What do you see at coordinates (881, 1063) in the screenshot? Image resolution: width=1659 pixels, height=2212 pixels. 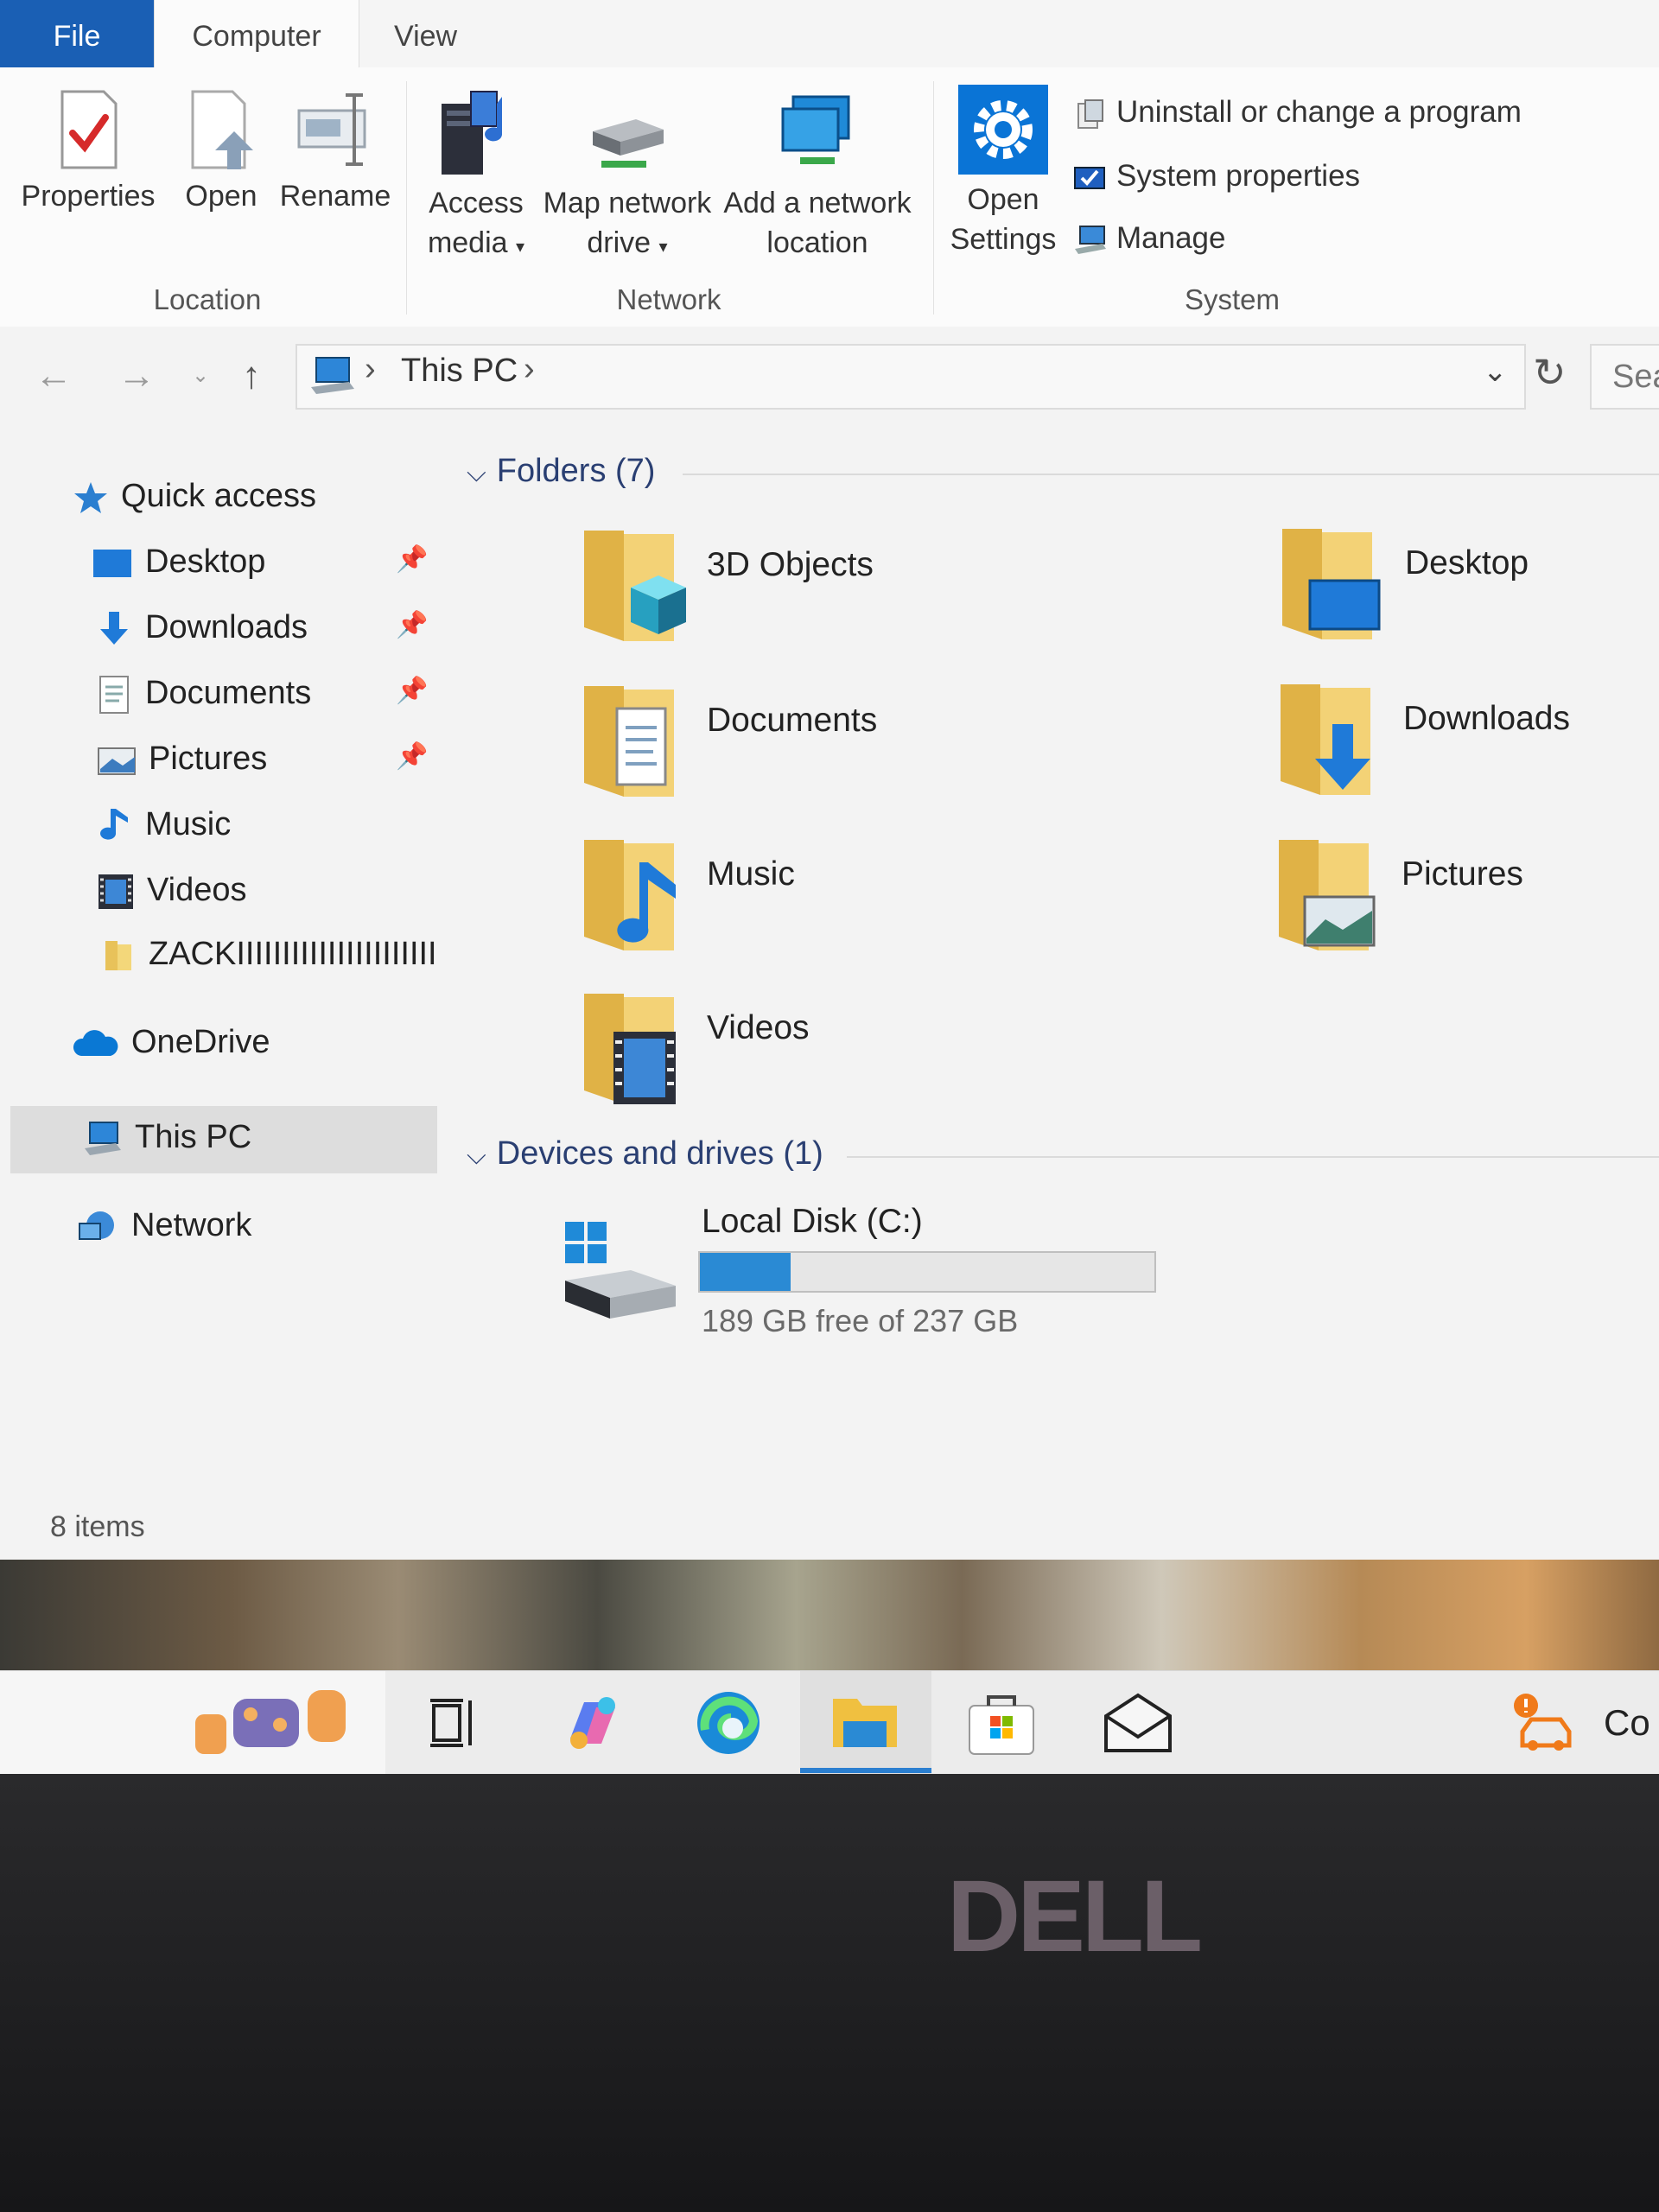 I see `folder-tile-videos: Videos` at bounding box center [881, 1063].